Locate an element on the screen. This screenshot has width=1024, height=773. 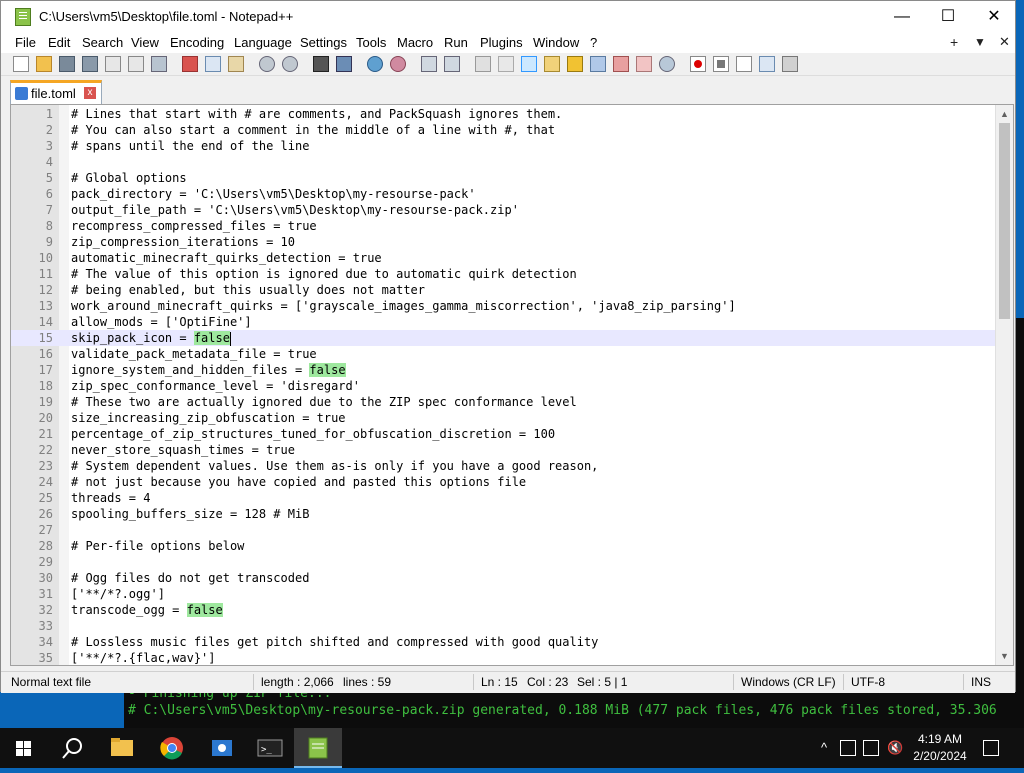
redo-icon is located at coordinates (290, 64).